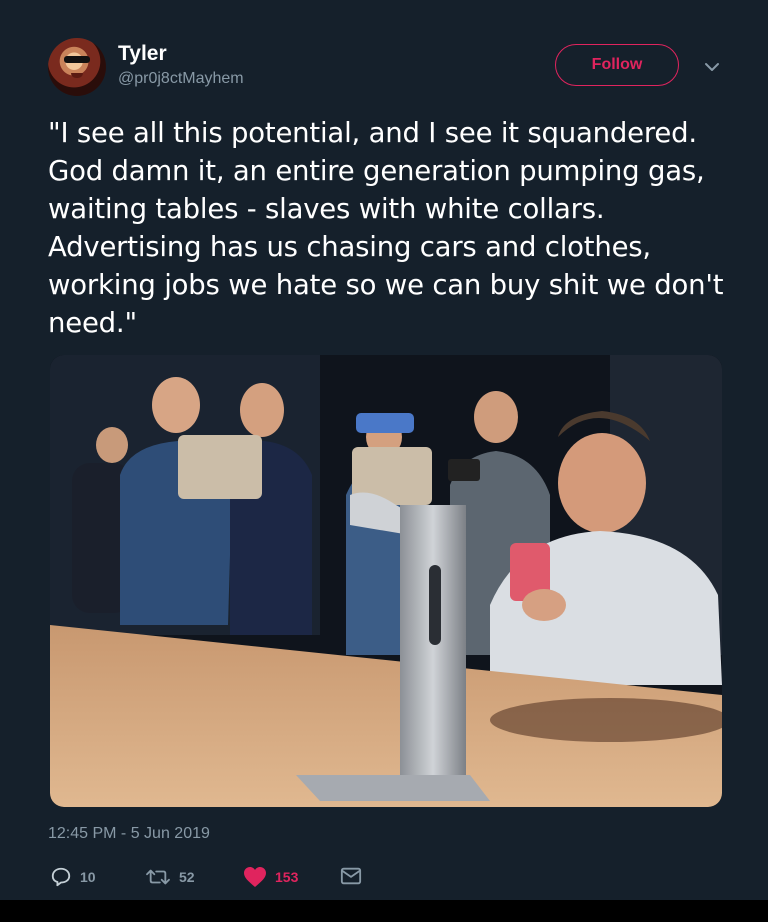 The image size is (768, 922). I want to click on heart-icon, so click(255, 877).